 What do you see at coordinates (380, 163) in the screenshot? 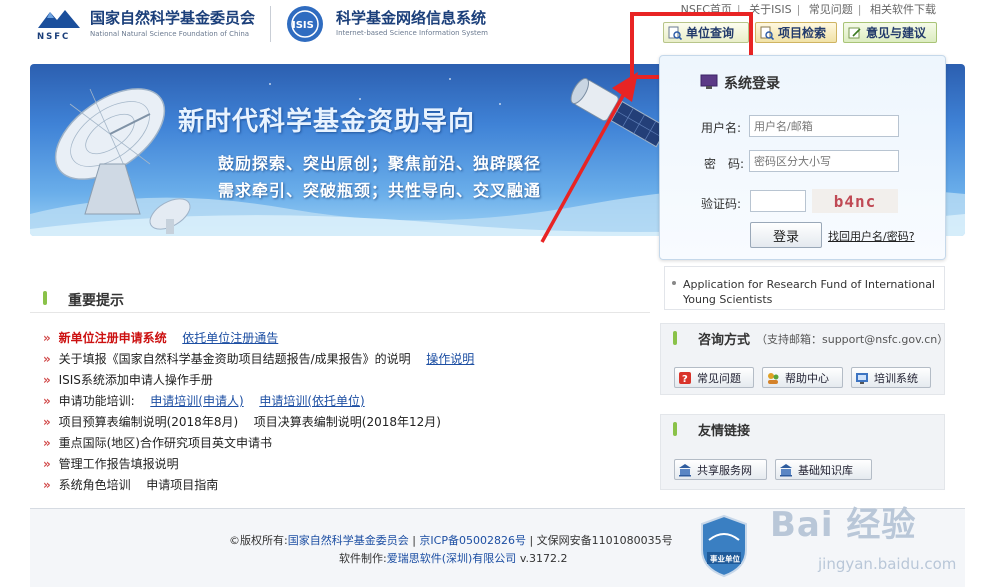
I see `banner-slogan-line1: 鼓励探索、突出原创；聚焦前沿、独辟蹊径` at bounding box center [380, 163].